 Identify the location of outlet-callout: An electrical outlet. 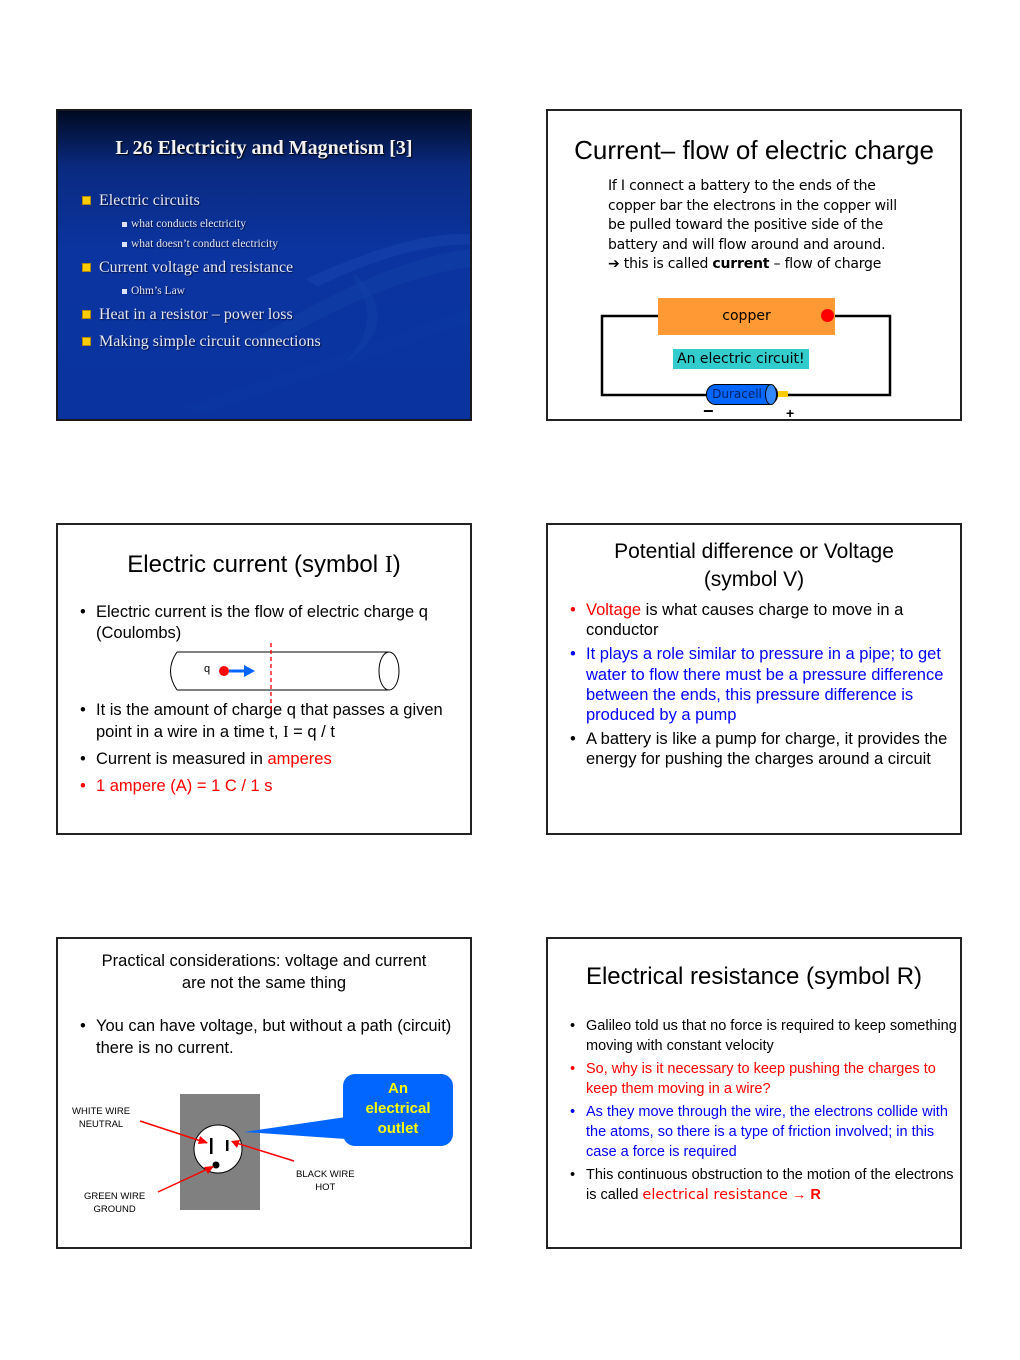
(398, 1110).